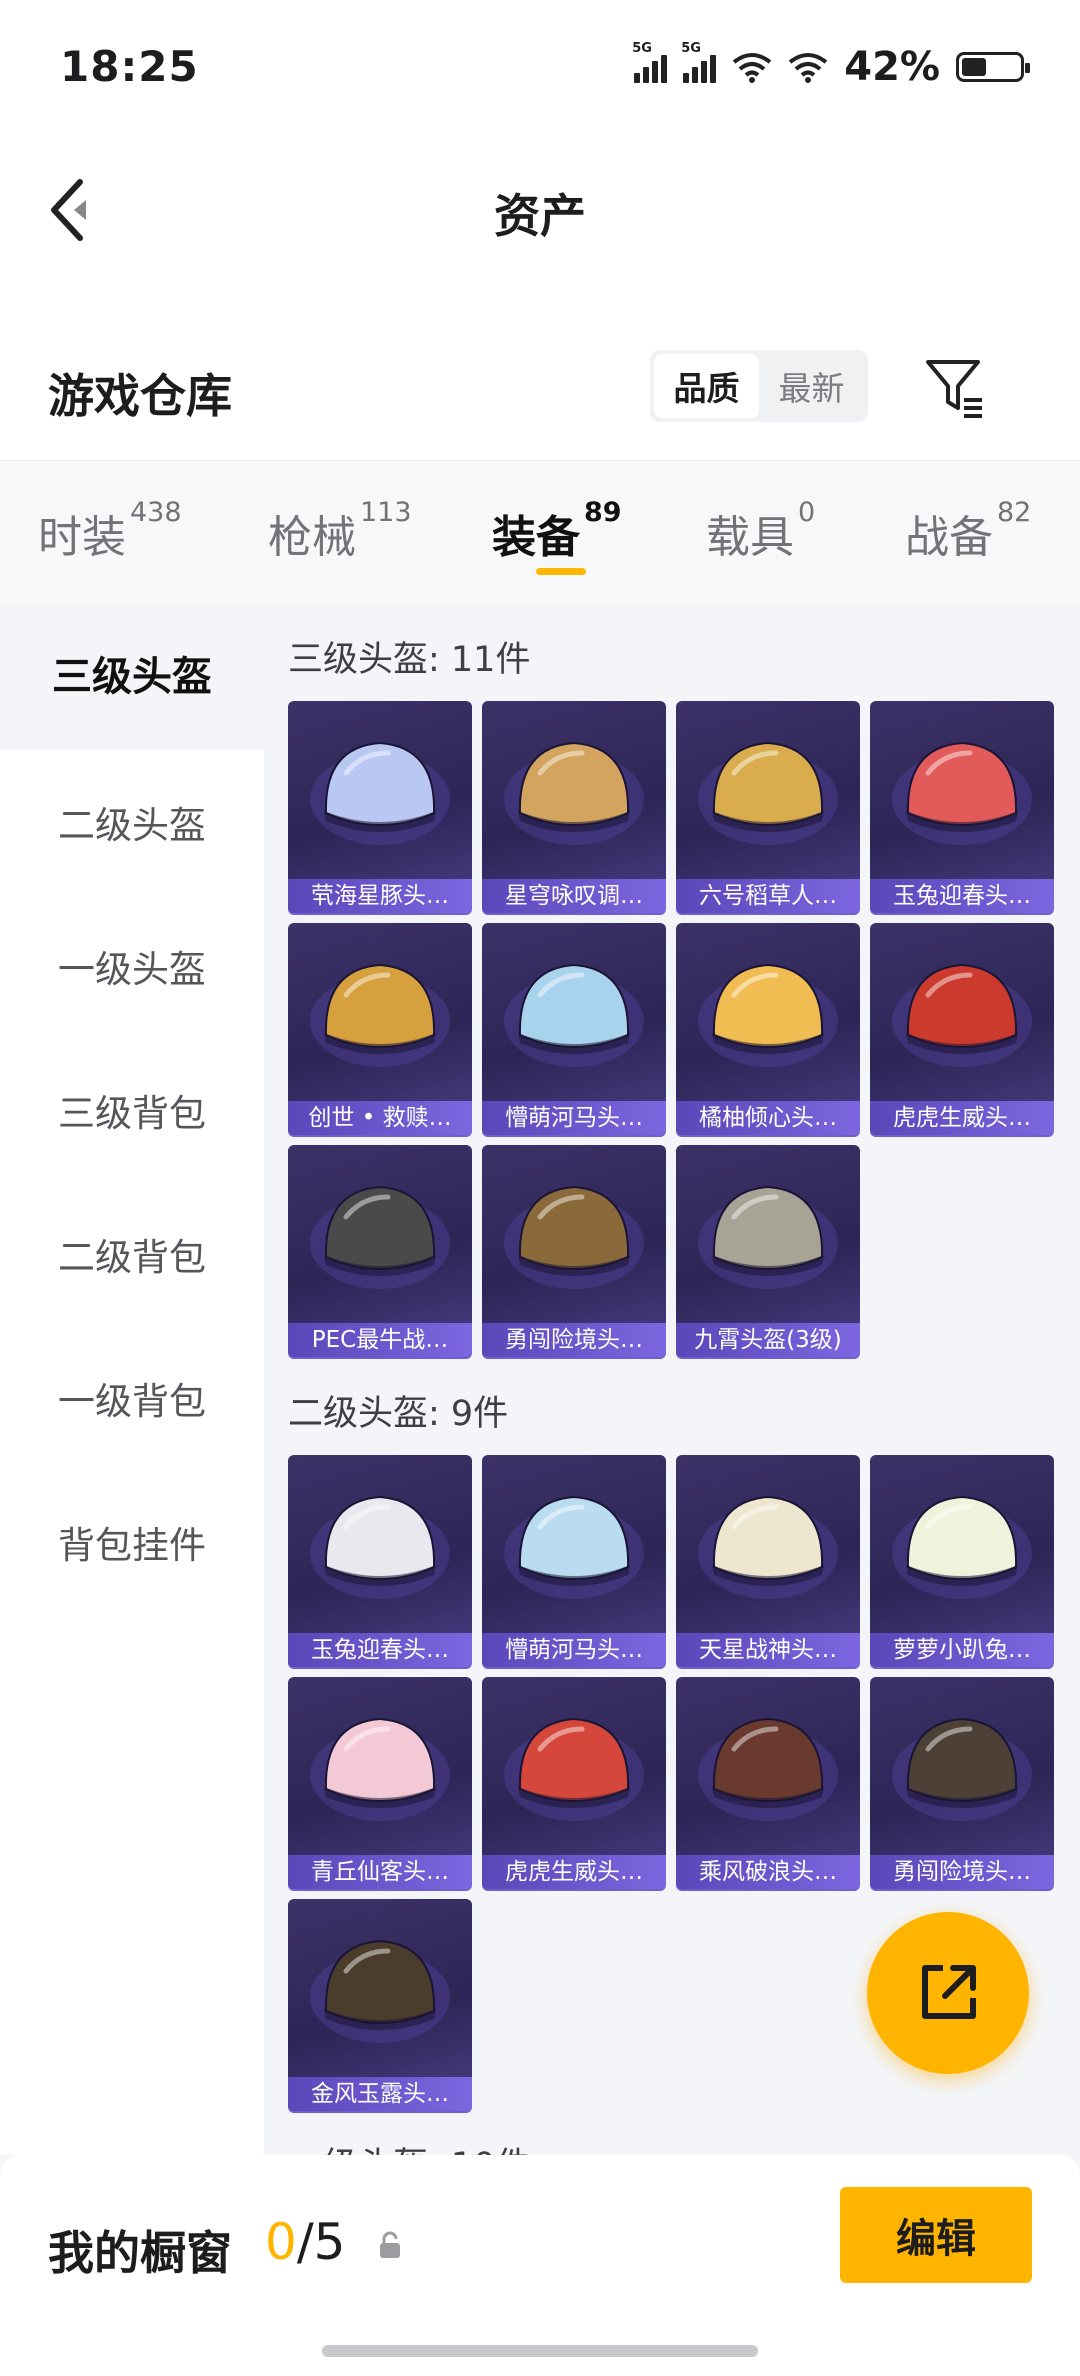  Describe the element at coordinates (540, 65) in the screenshot. I see `status-bar: 18:25 5G 5G 42%` at that location.